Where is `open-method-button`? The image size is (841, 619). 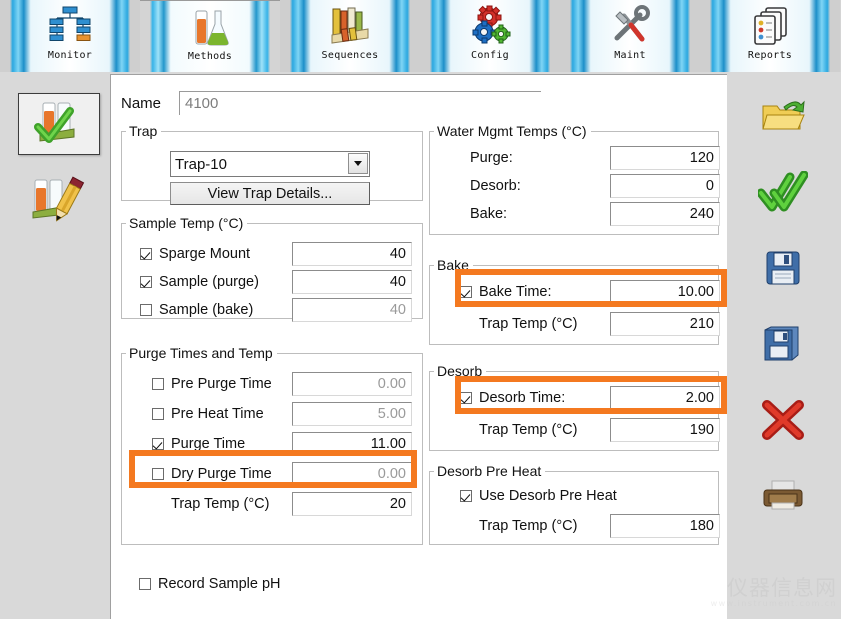 open-method-button is located at coordinates (783, 118).